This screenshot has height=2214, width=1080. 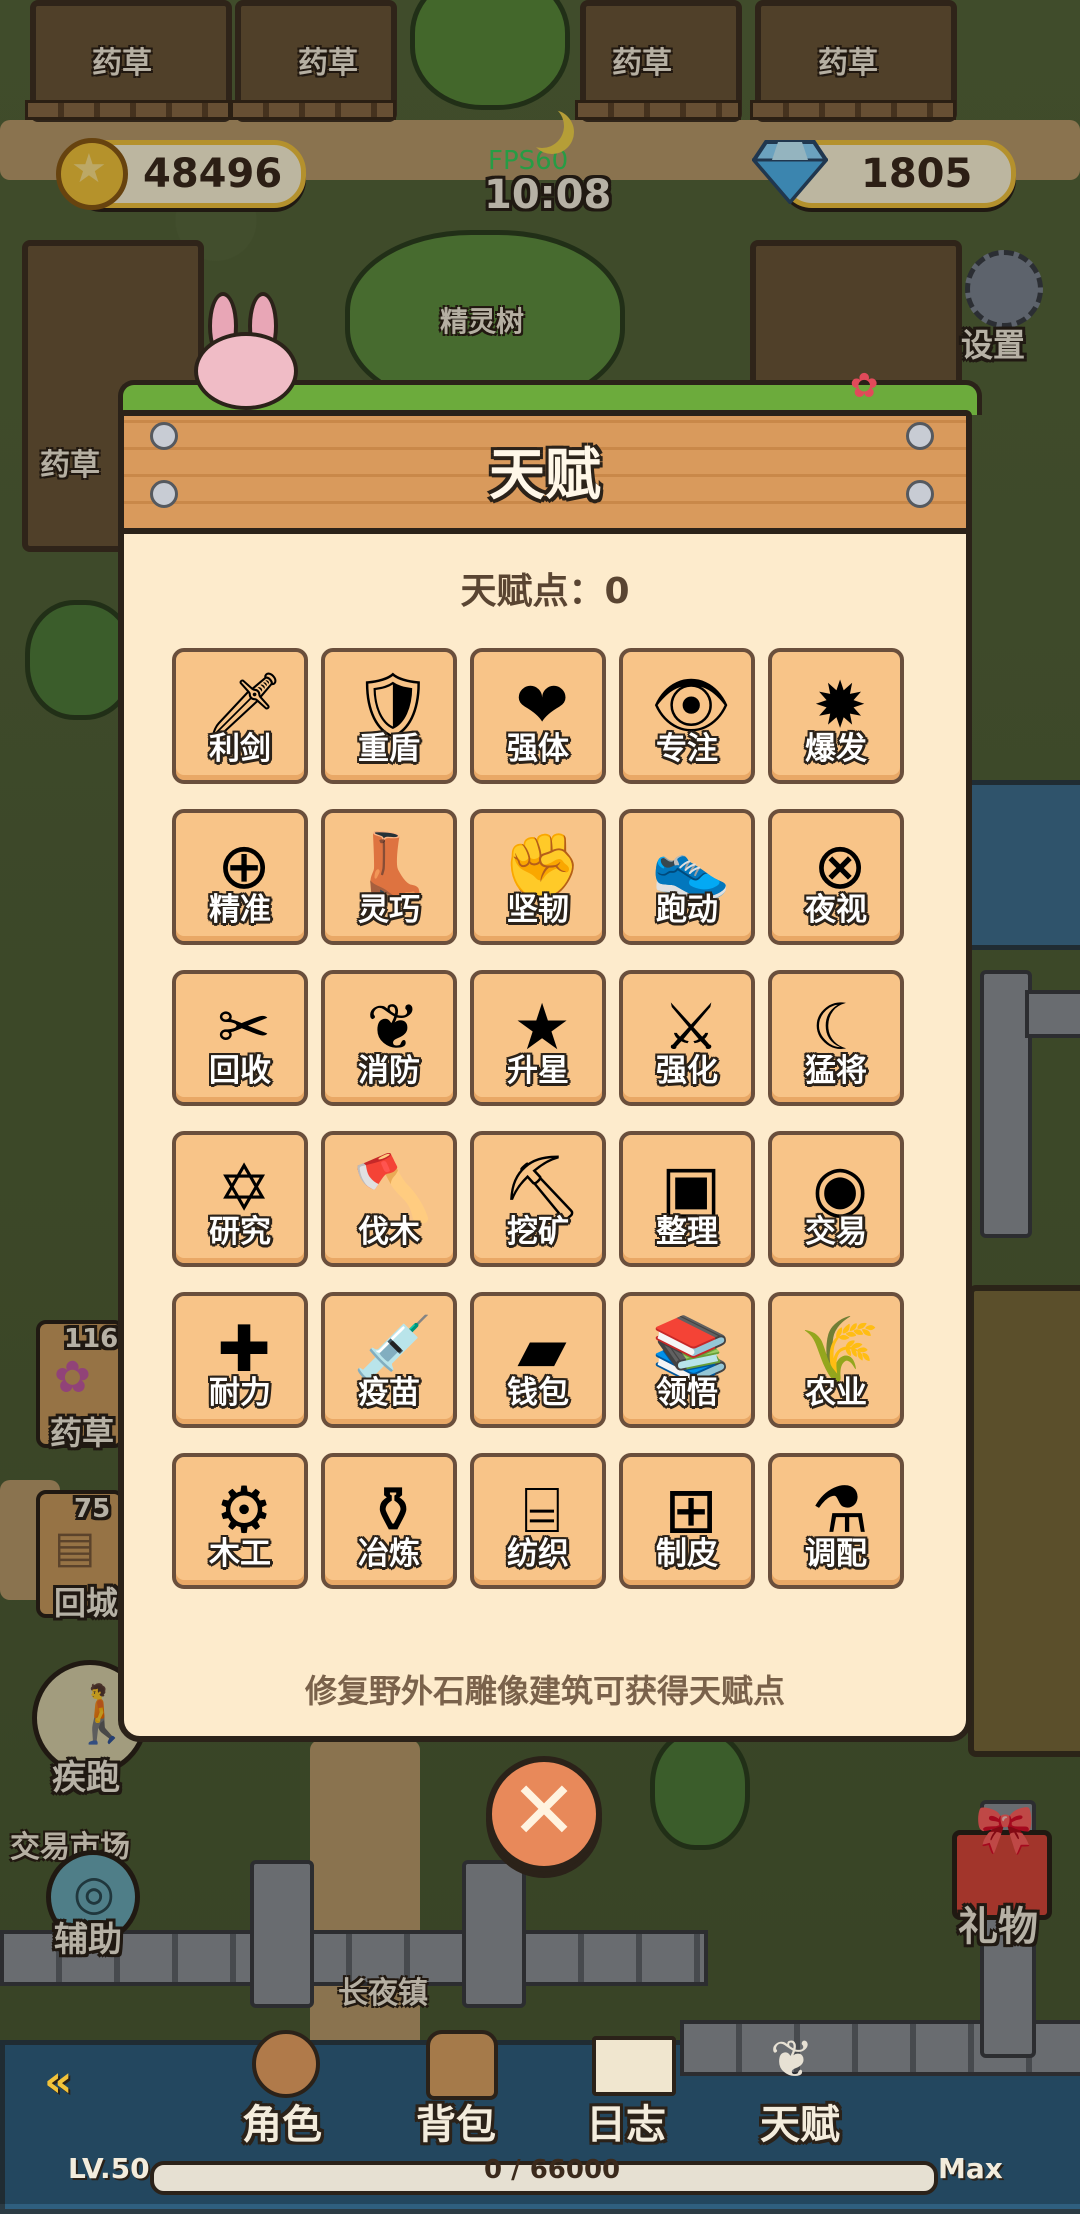 What do you see at coordinates (836, 910) in the screenshot?
I see `talent-label: 夜视` at bounding box center [836, 910].